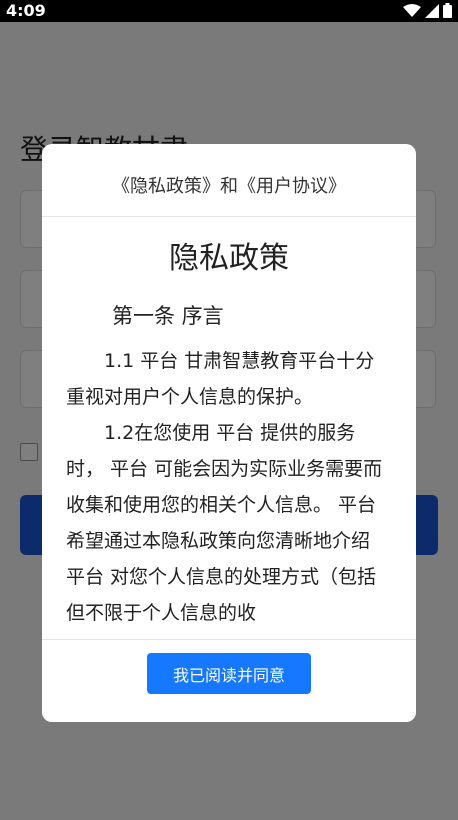 Image resolution: width=458 pixels, height=820 pixels. I want to click on signal-icon, so click(432, 10).